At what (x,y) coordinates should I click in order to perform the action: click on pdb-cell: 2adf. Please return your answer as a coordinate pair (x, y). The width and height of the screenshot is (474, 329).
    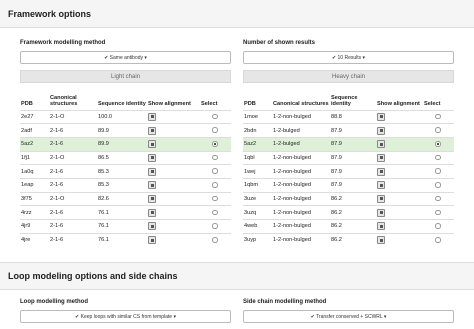
    Looking at the image, I should click on (34, 130).